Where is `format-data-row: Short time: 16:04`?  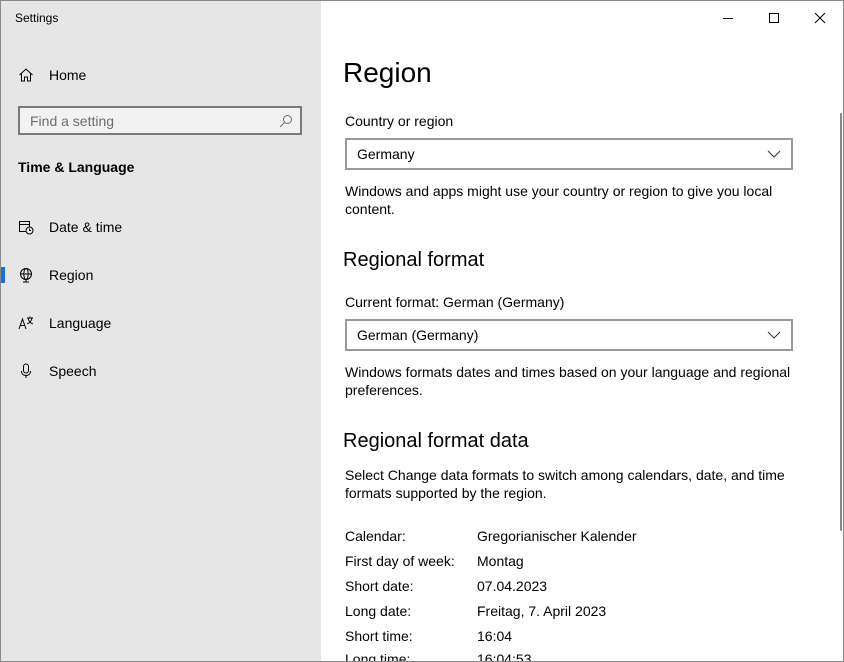
format-data-row: Short time: 16:04 is located at coordinates (575, 636).